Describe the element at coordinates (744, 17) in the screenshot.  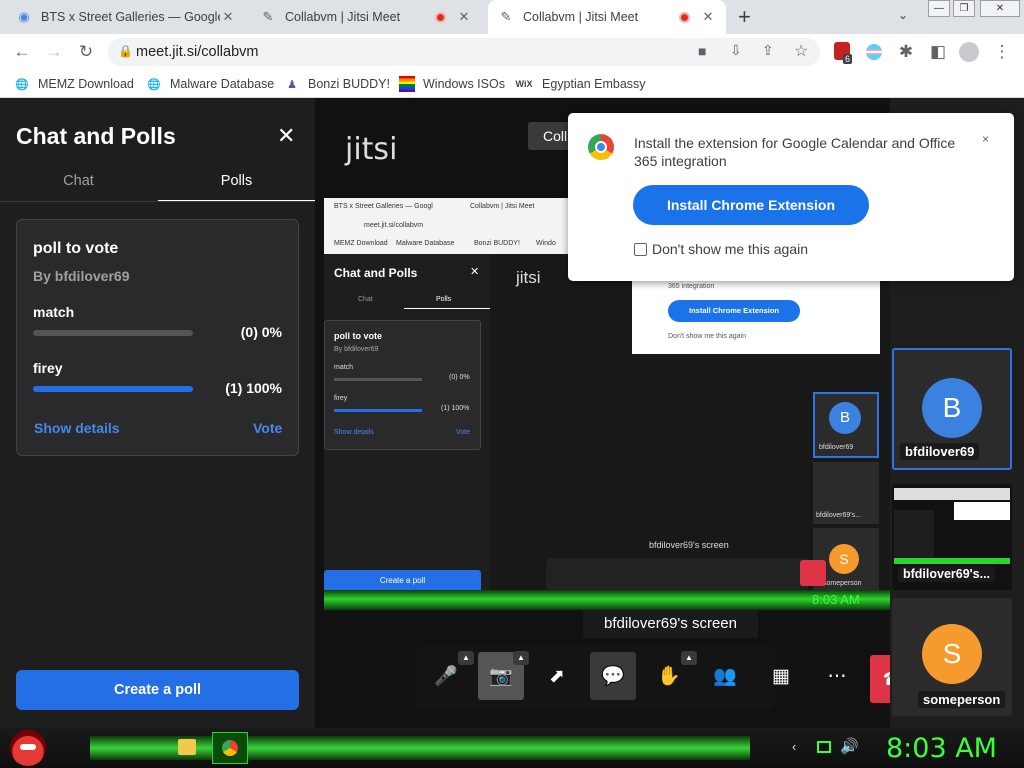
I see `new-tab-button: +` at that location.